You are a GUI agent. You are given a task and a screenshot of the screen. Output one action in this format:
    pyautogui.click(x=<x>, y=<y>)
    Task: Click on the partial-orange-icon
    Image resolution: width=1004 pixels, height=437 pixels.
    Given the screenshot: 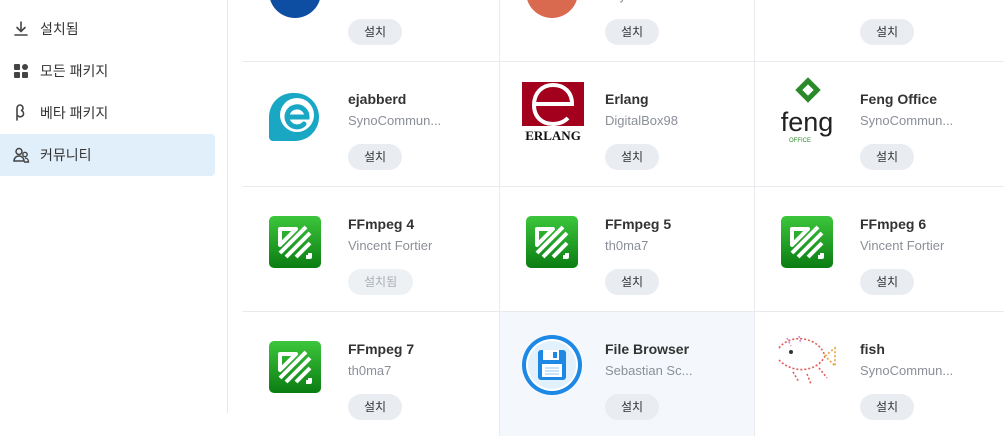 What is the action you would take?
    pyautogui.click(x=552, y=11)
    